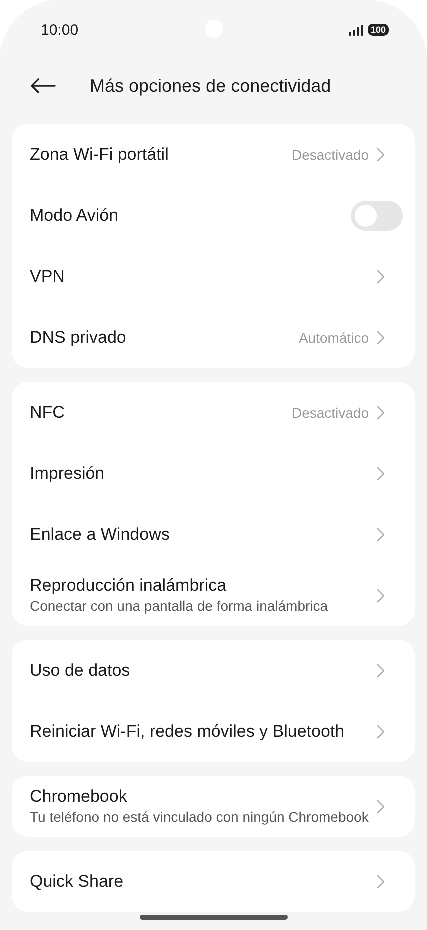  I want to click on settings-row: Impresión, so click(213, 473).